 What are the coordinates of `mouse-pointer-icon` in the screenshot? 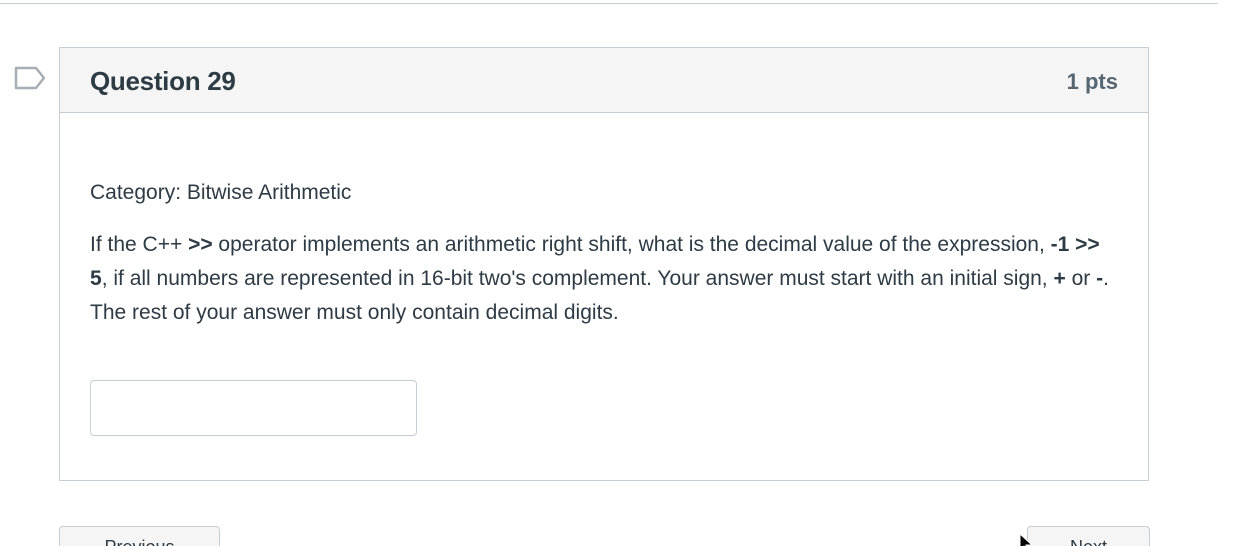 It's located at (1026, 539).